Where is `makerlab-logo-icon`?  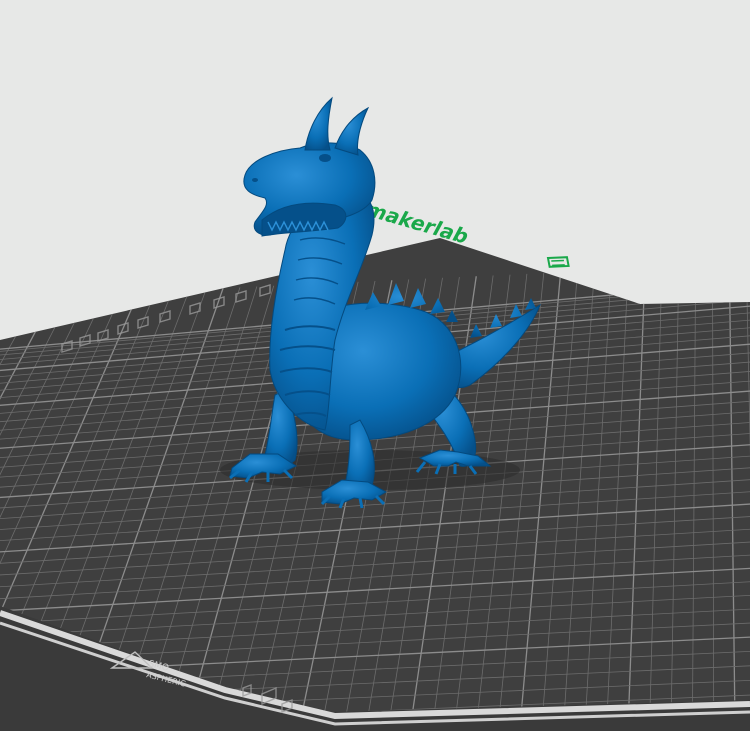 makerlab-logo-icon is located at coordinates (558, 262).